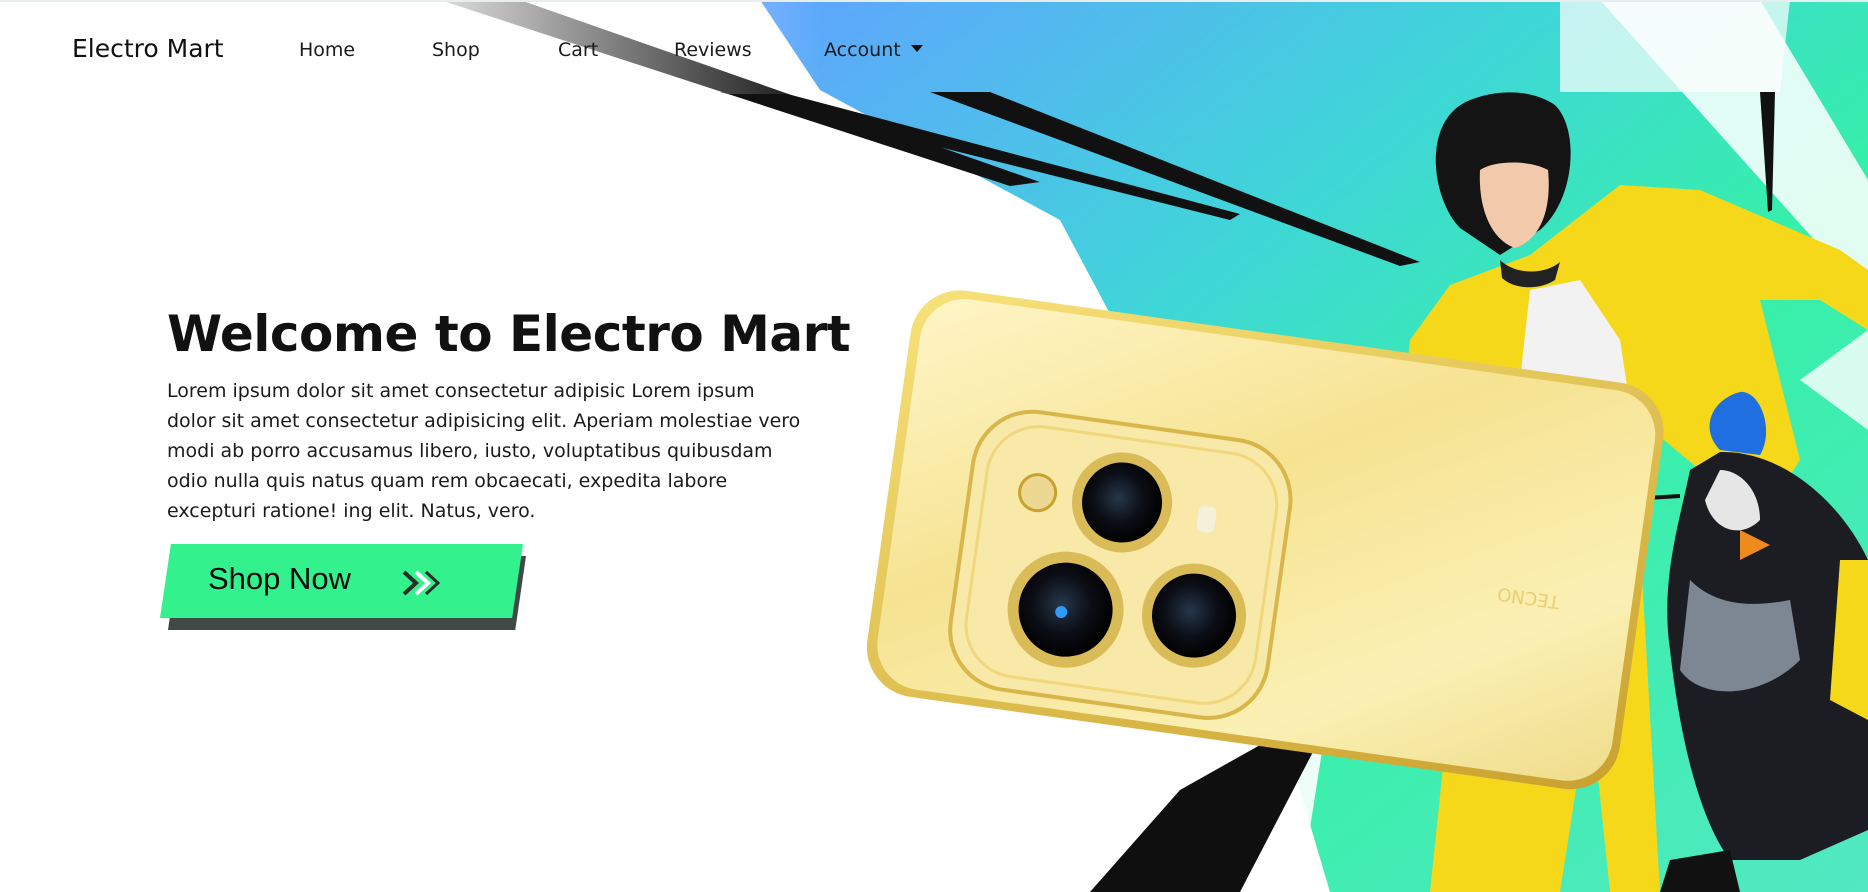 This screenshot has height=892, width=1868. I want to click on nav-link-cart: Cart, so click(578, 50).